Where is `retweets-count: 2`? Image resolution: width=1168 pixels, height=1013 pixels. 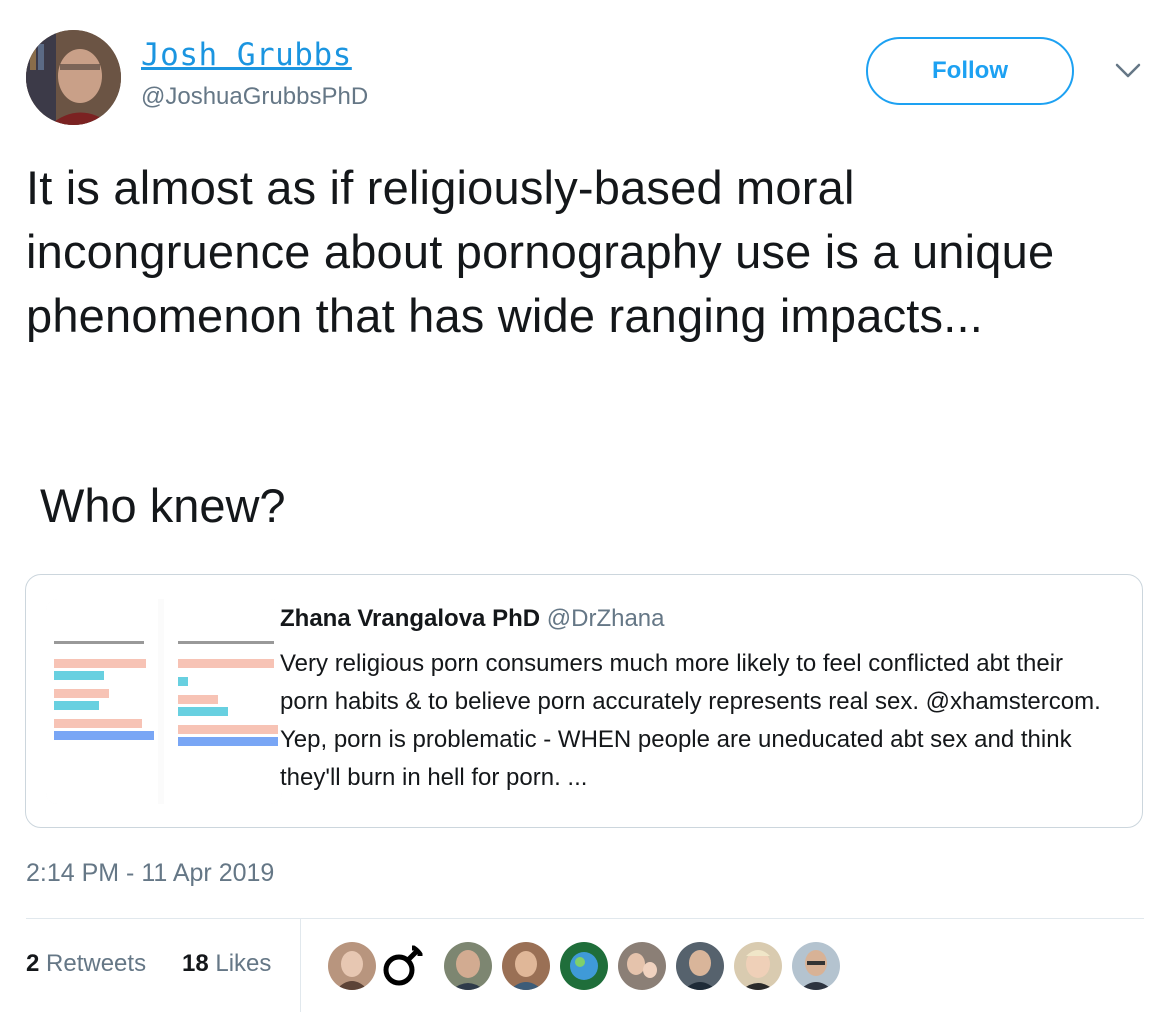
retweets-count: 2 is located at coordinates (33, 963).